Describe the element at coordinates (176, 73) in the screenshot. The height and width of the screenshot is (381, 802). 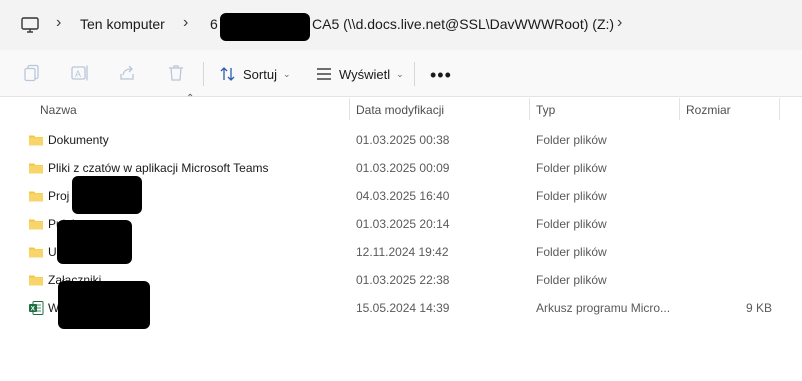
I see `delete-icon` at that location.